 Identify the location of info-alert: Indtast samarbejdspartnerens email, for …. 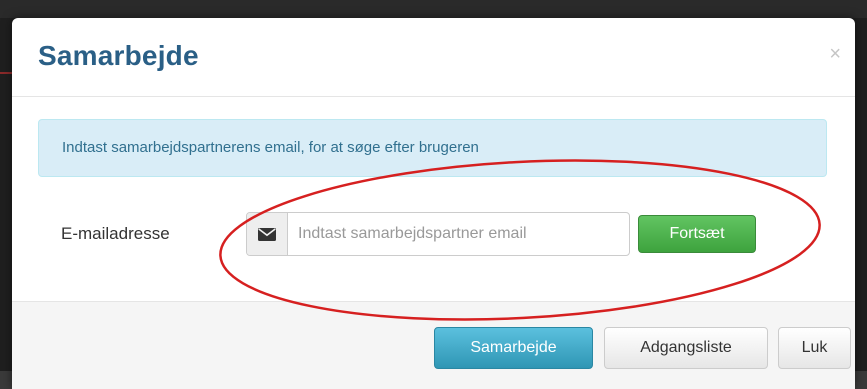
(432, 148).